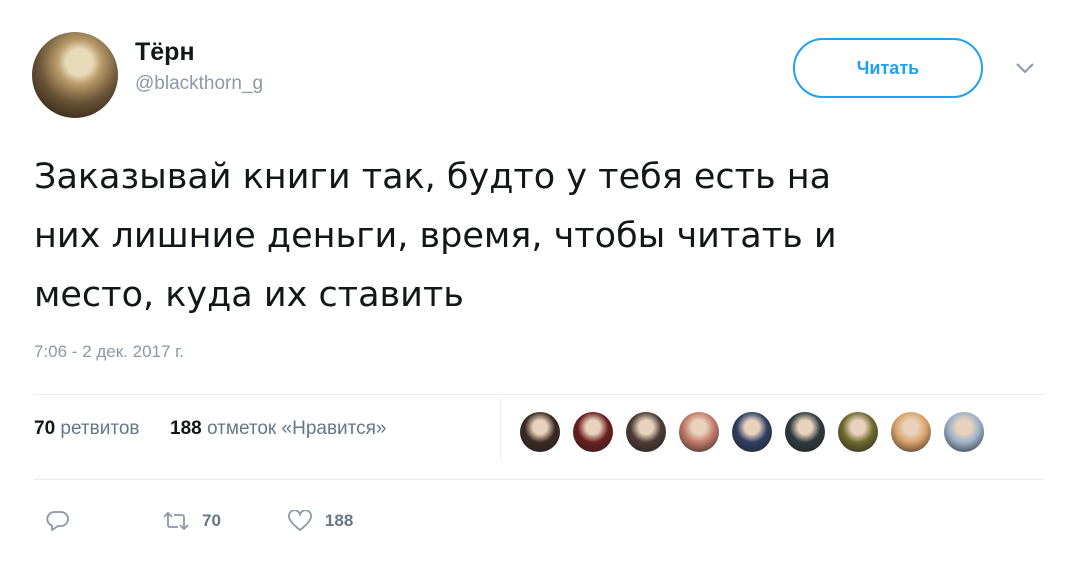  Describe the element at coordinates (99, 428) in the screenshot. I see `retweets-label: ретвитов` at that location.